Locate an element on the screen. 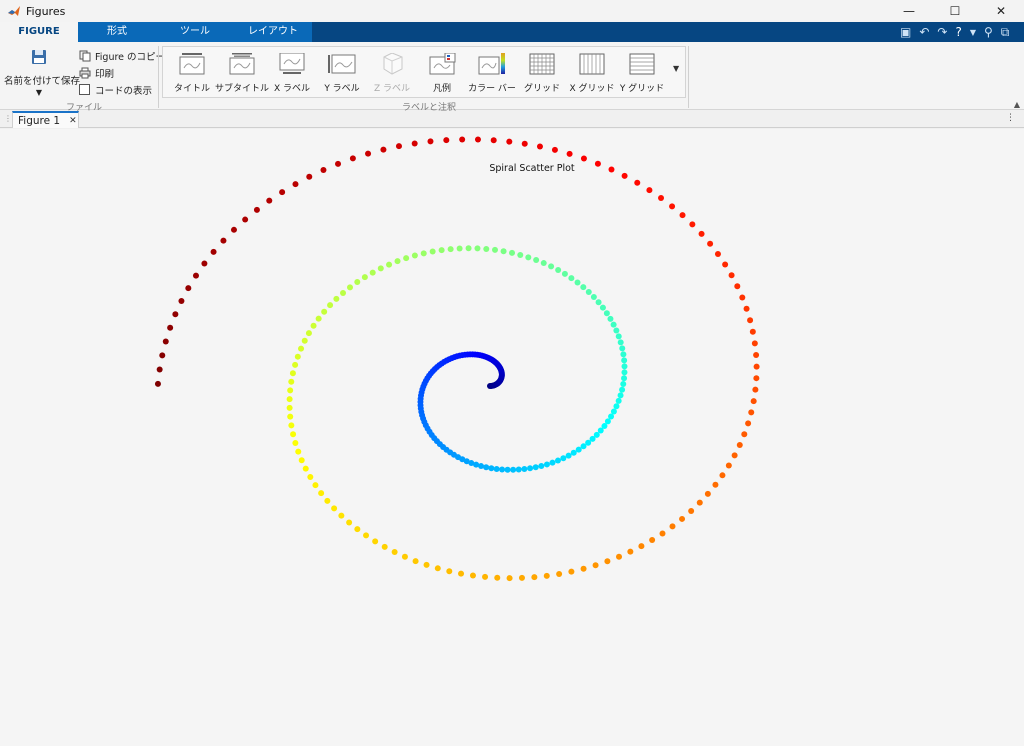 The height and width of the screenshot is (746, 1024). tab-layout: レイアウト is located at coordinates (273, 32).